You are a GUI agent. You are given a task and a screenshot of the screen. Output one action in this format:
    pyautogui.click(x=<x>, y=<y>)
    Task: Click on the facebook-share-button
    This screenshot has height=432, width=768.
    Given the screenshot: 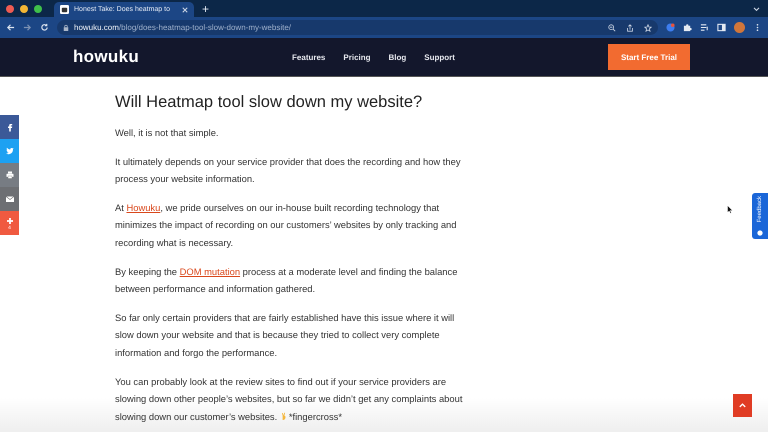 What is the action you would take?
    pyautogui.click(x=9, y=127)
    